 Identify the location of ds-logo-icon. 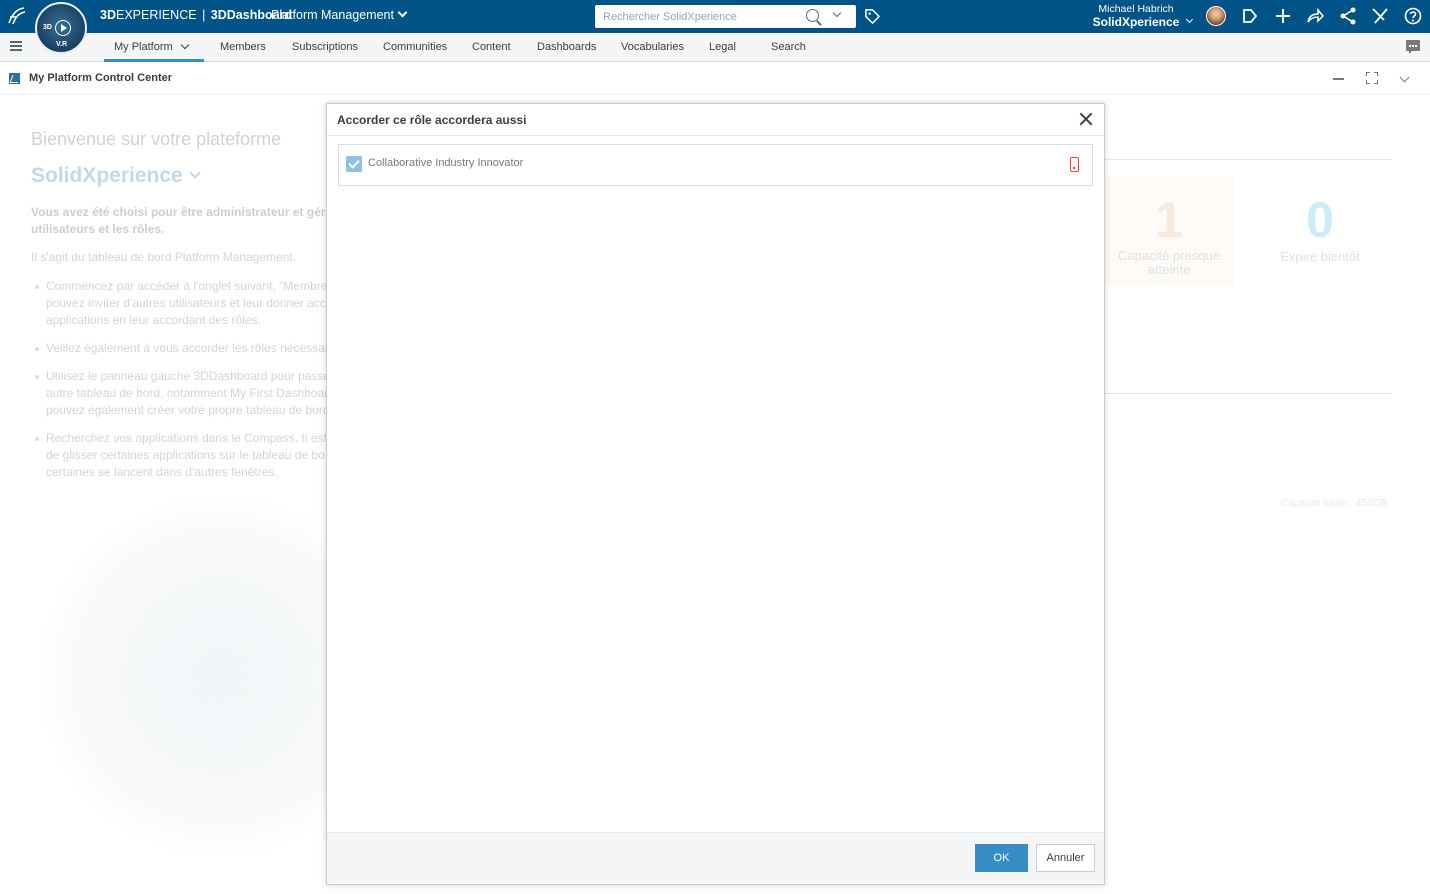
(17, 16).